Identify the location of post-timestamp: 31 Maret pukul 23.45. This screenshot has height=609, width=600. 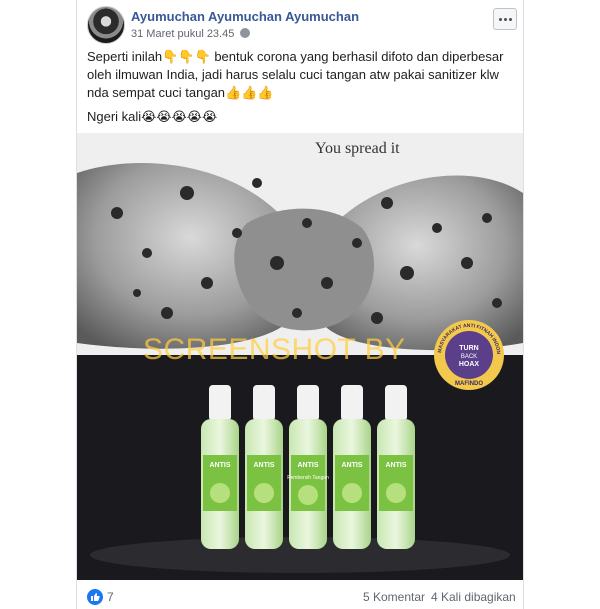
(182, 34).